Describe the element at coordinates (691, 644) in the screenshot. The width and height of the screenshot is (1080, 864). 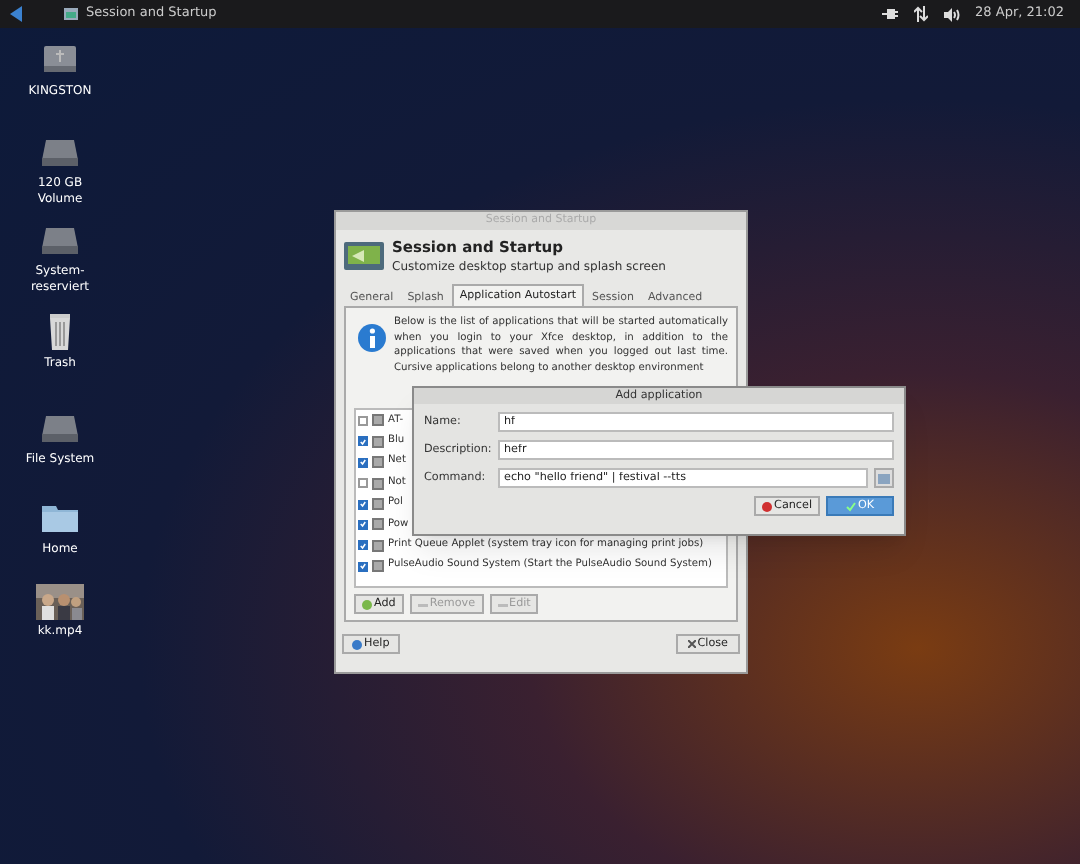
I see `close-icon` at that location.